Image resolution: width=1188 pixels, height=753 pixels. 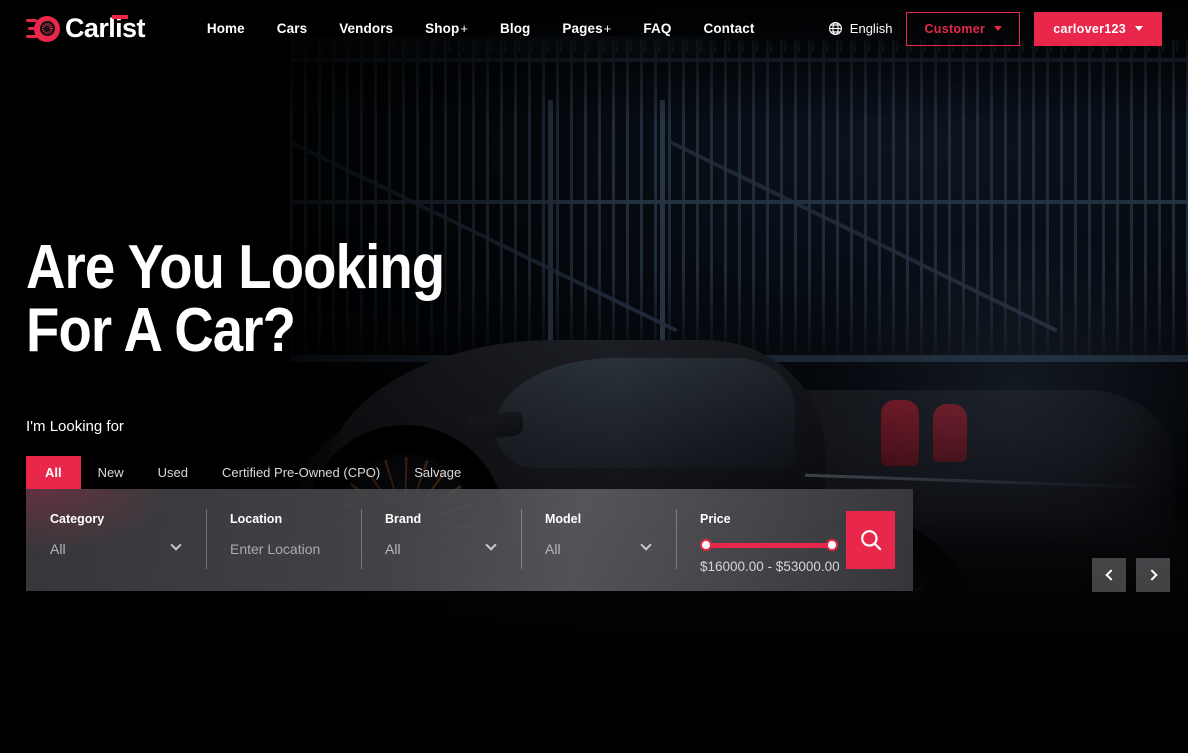 I want to click on price-range-slider, so click(x=769, y=545).